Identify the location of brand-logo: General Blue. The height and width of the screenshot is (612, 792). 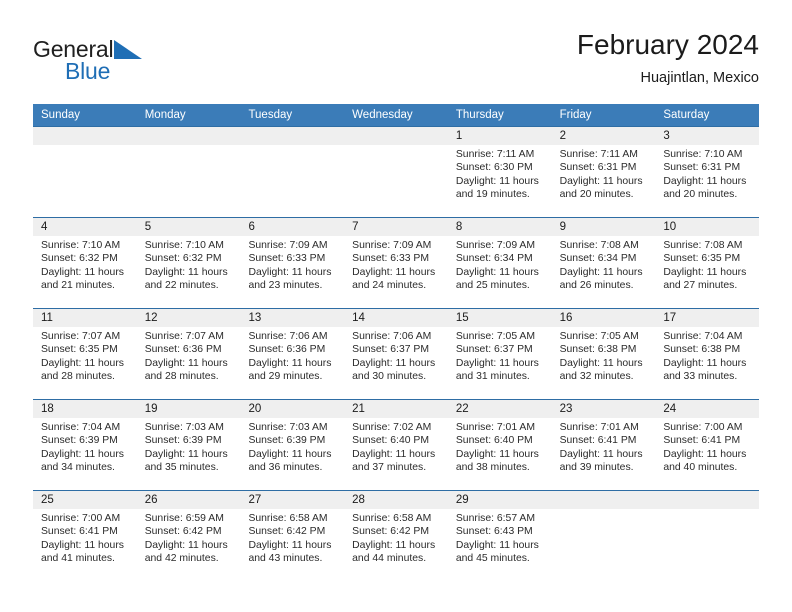
(133, 60).